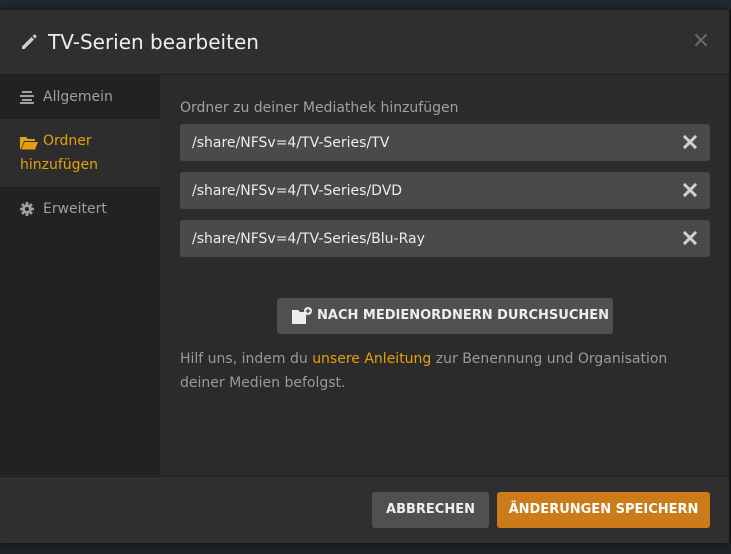 This screenshot has width=731, height=554. Describe the element at coordinates (29, 41) in the screenshot. I see `pencil-icon` at that location.